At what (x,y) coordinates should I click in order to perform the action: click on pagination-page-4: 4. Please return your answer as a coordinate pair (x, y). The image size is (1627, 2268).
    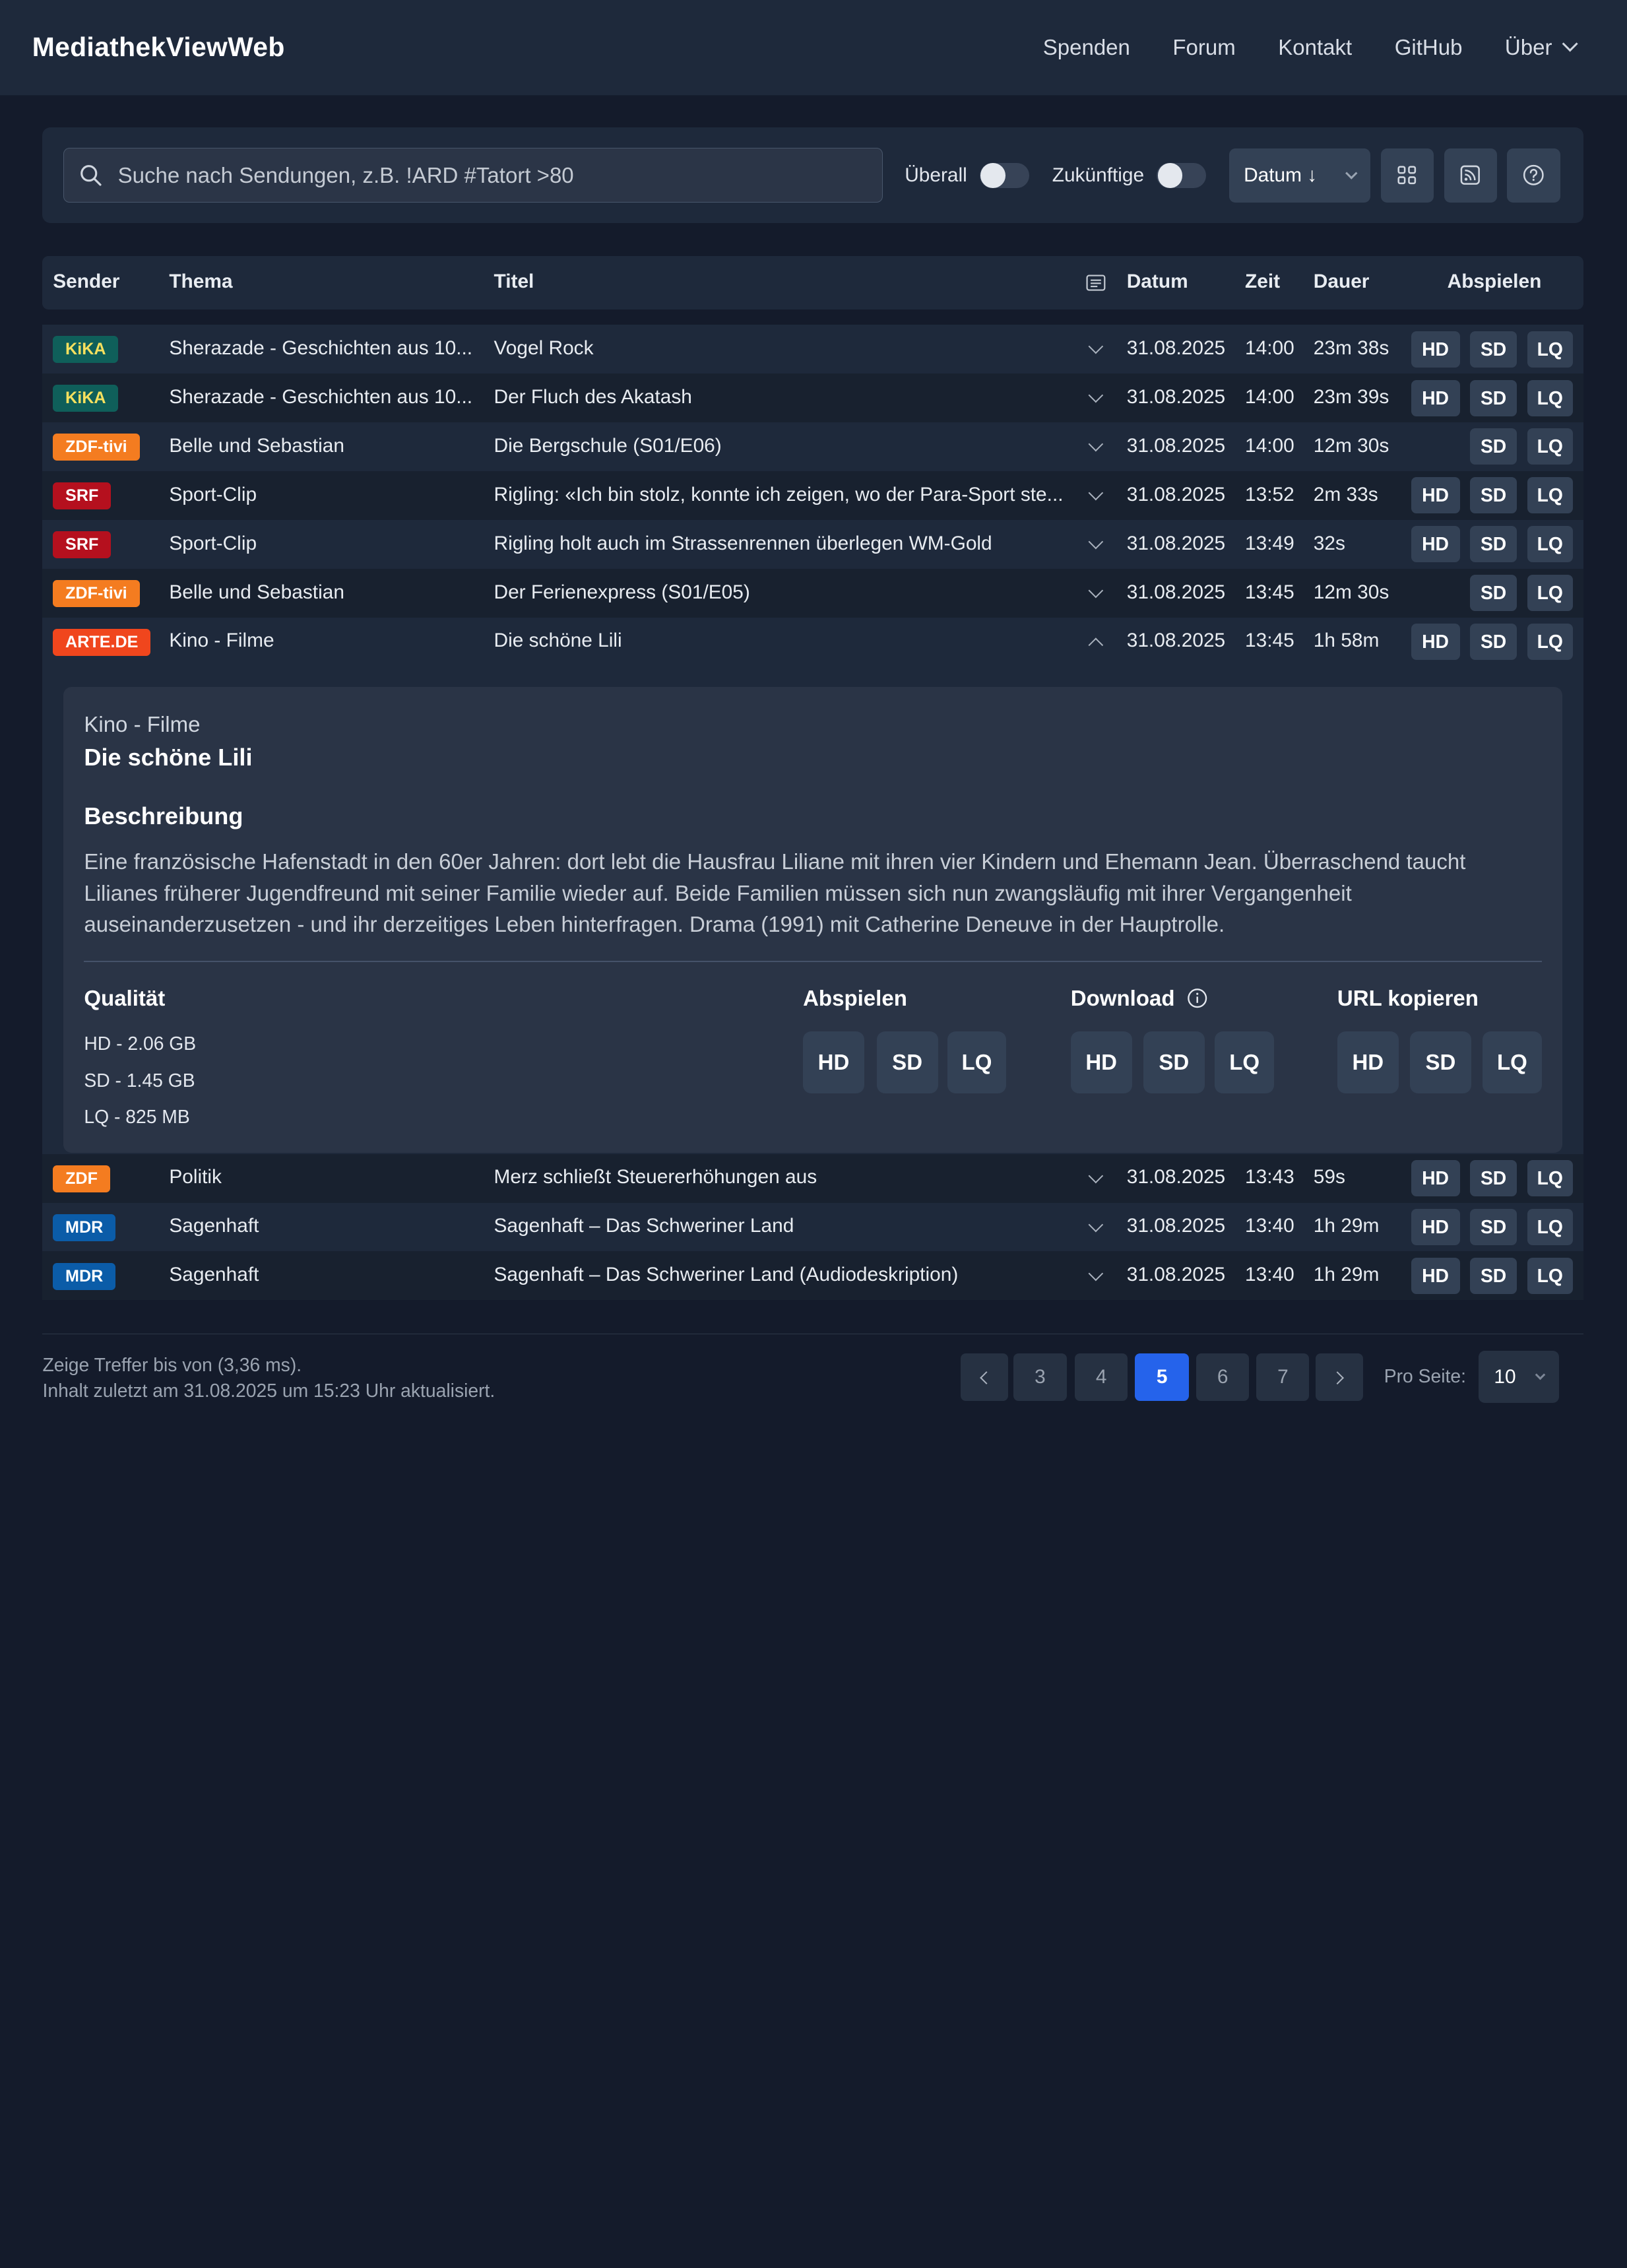
    Looking at the image, I should click on (1101, 1377).